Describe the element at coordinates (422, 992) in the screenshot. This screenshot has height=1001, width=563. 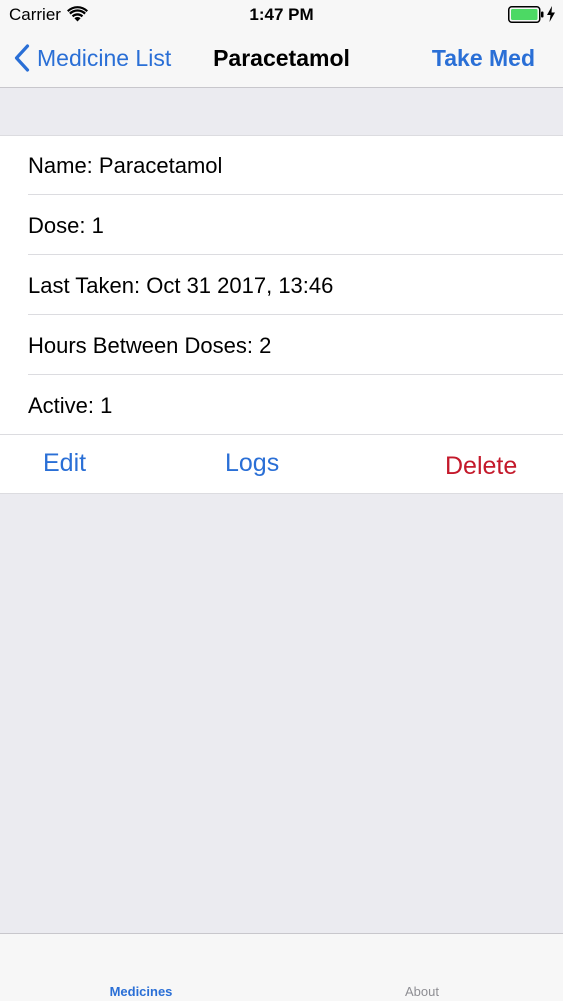
I see `tab-about: About` at that location.